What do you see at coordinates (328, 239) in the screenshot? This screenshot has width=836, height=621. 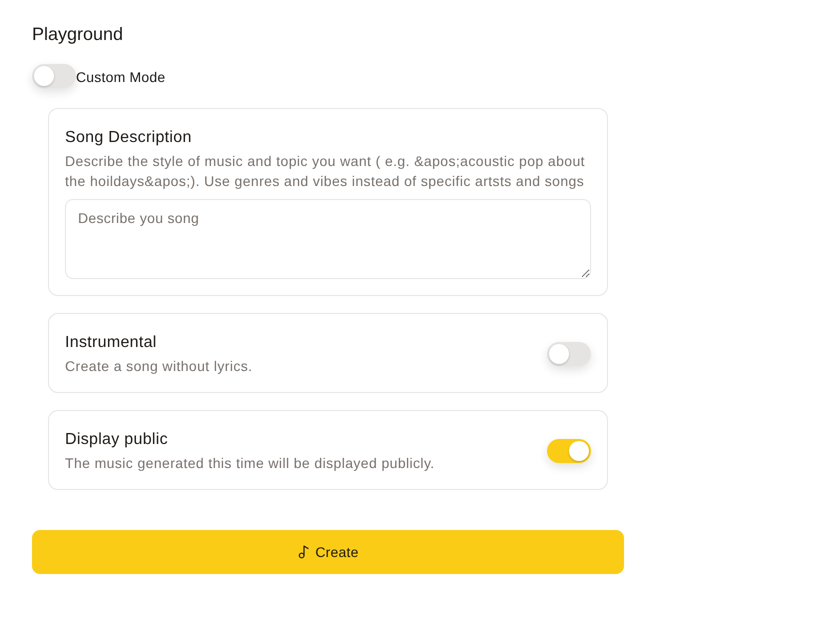 I see `song-description-input: Describe you song` at bounding box center [328, 239].